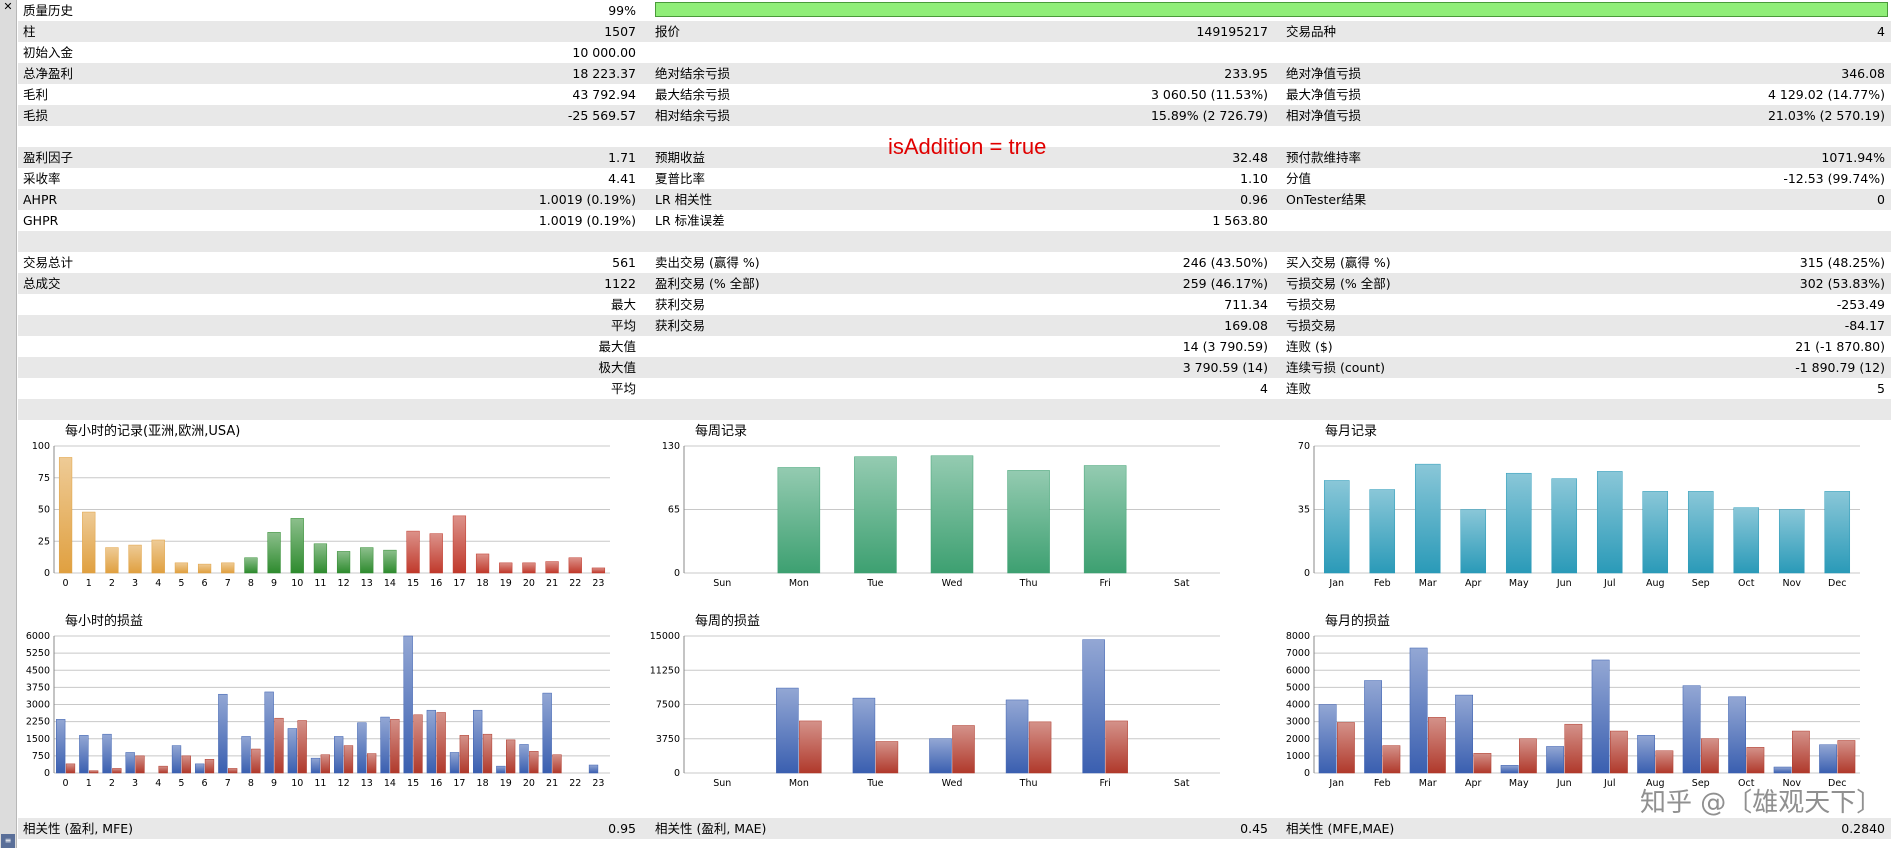 This screenshot has width=1891, height=848. I want to click on stat-c2v, so click(1093, 52).